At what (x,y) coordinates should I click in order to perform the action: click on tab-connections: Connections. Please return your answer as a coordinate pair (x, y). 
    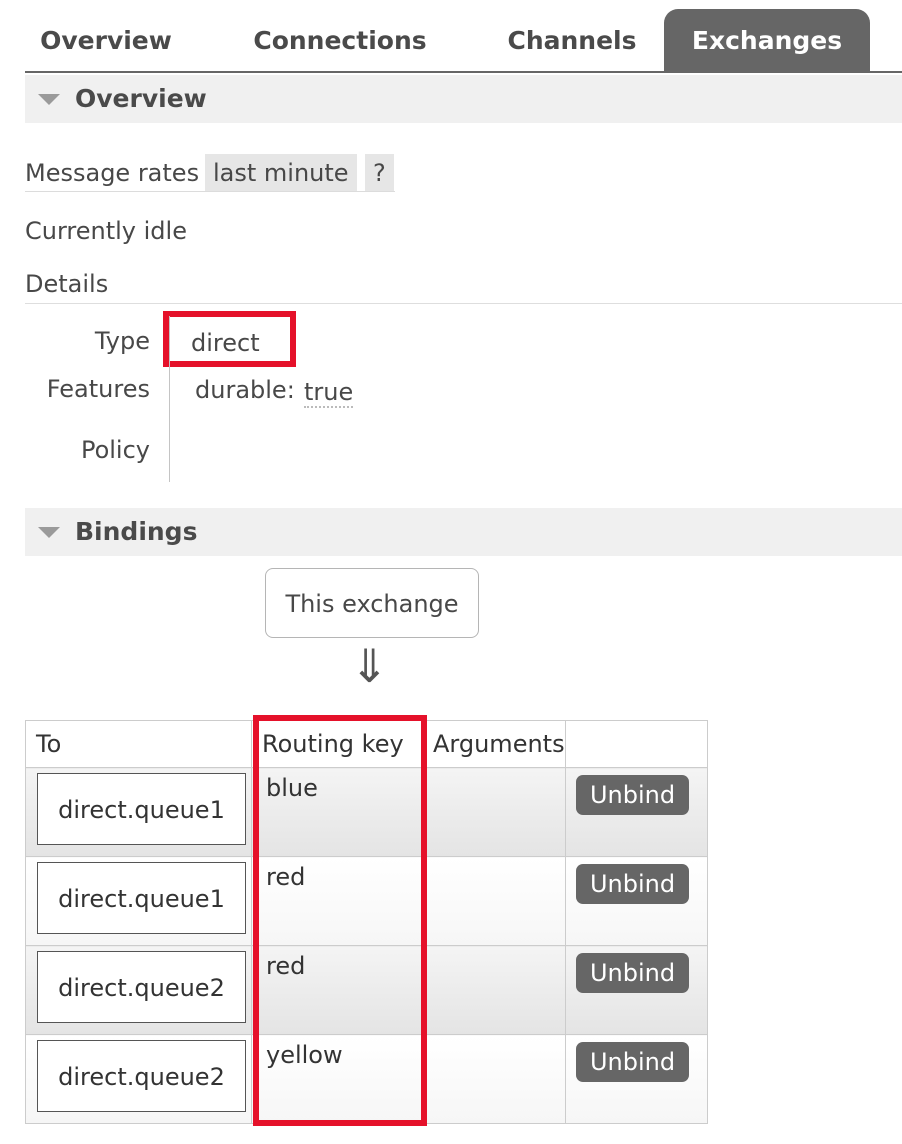
    Looking at the image, I should click on (340, 40).